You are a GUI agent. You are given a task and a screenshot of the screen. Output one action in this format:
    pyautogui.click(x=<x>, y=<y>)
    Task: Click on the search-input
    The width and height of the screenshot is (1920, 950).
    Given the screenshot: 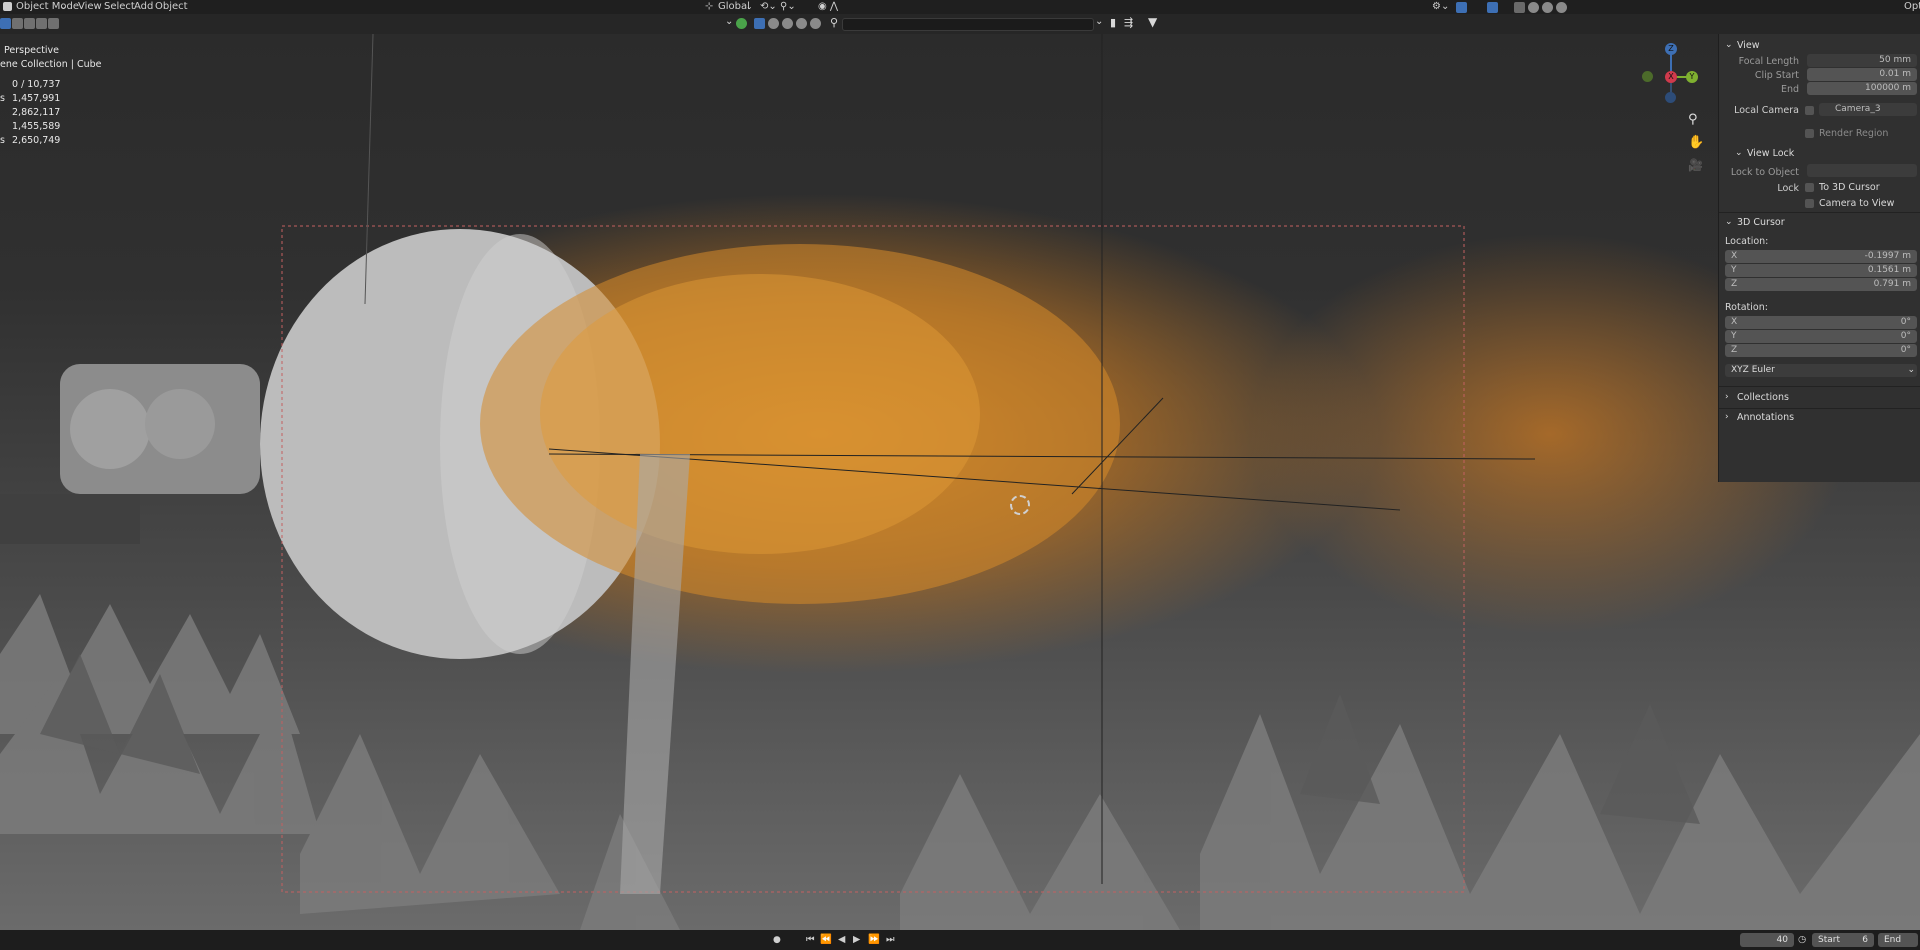 What is the action you would take?
    pyautogui.click(x=968, y=24)
    